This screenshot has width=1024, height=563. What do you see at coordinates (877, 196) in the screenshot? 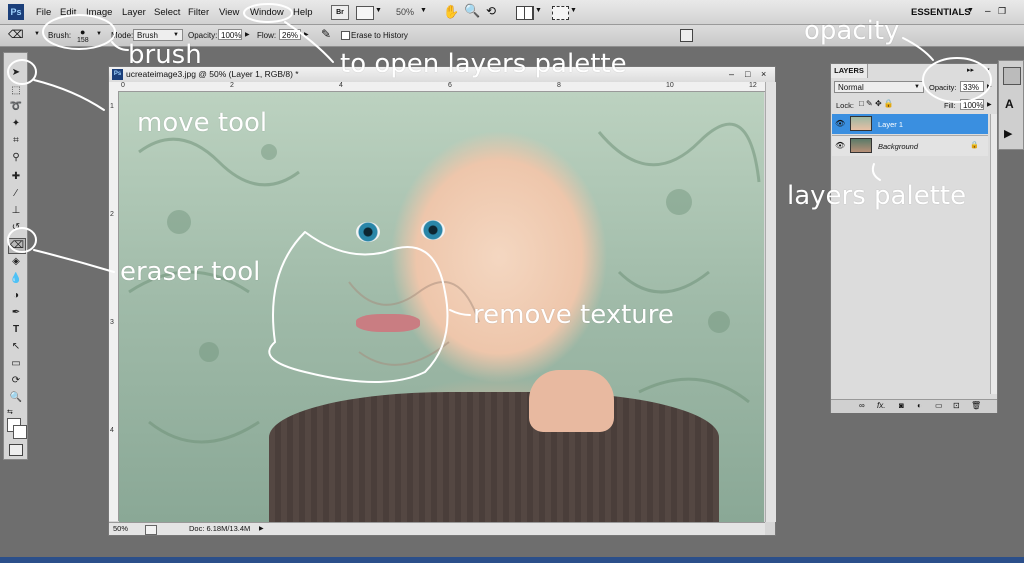
I see `annotation-layers-palette: layers palette` at bounding box center [877, 196].